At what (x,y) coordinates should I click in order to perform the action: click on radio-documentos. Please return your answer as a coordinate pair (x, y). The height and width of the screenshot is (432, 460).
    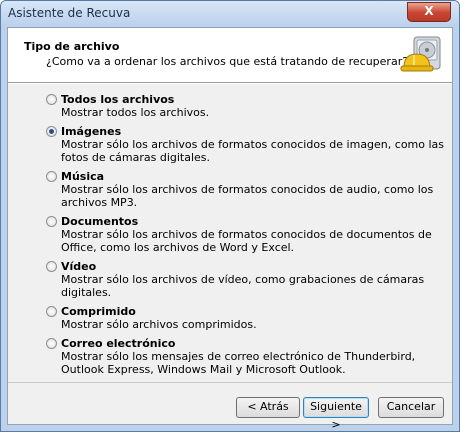
    Looking at the image, I should click on (51, 221).